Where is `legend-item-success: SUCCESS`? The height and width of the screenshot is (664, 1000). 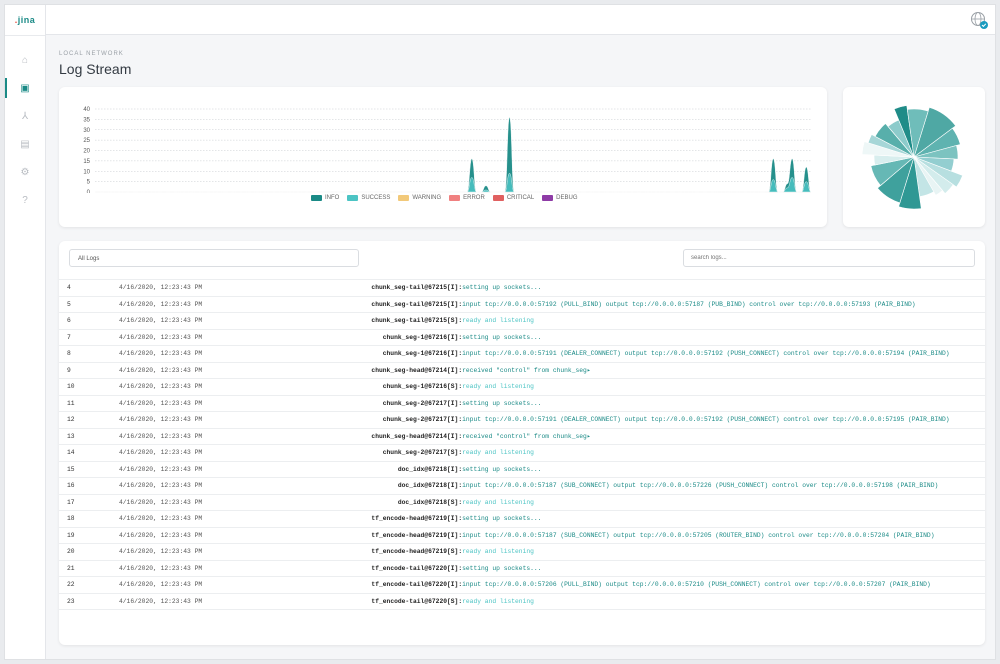
legend-item-success: SUCCESS is located at coordinates (368, 198).